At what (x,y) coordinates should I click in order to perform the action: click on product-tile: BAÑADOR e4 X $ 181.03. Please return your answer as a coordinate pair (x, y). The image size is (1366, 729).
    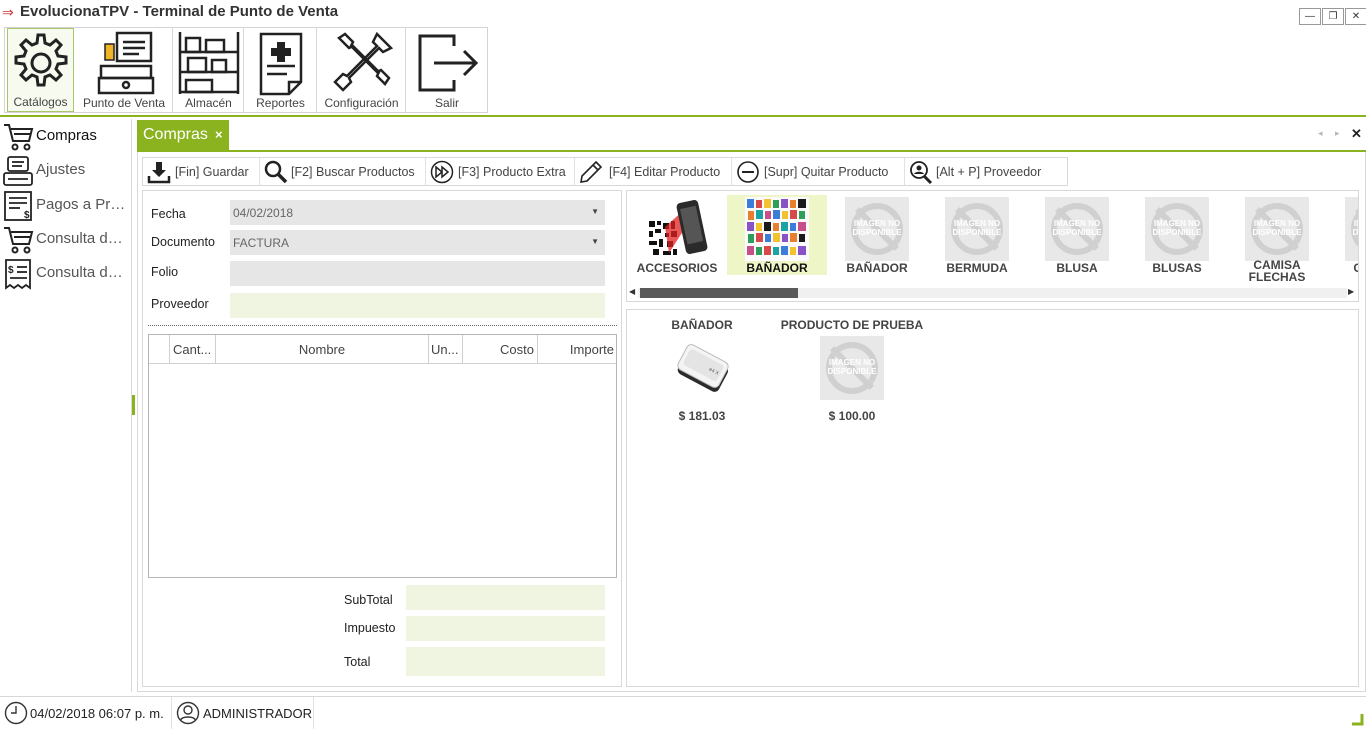
    Looking at the image, I should click on (702, 373).